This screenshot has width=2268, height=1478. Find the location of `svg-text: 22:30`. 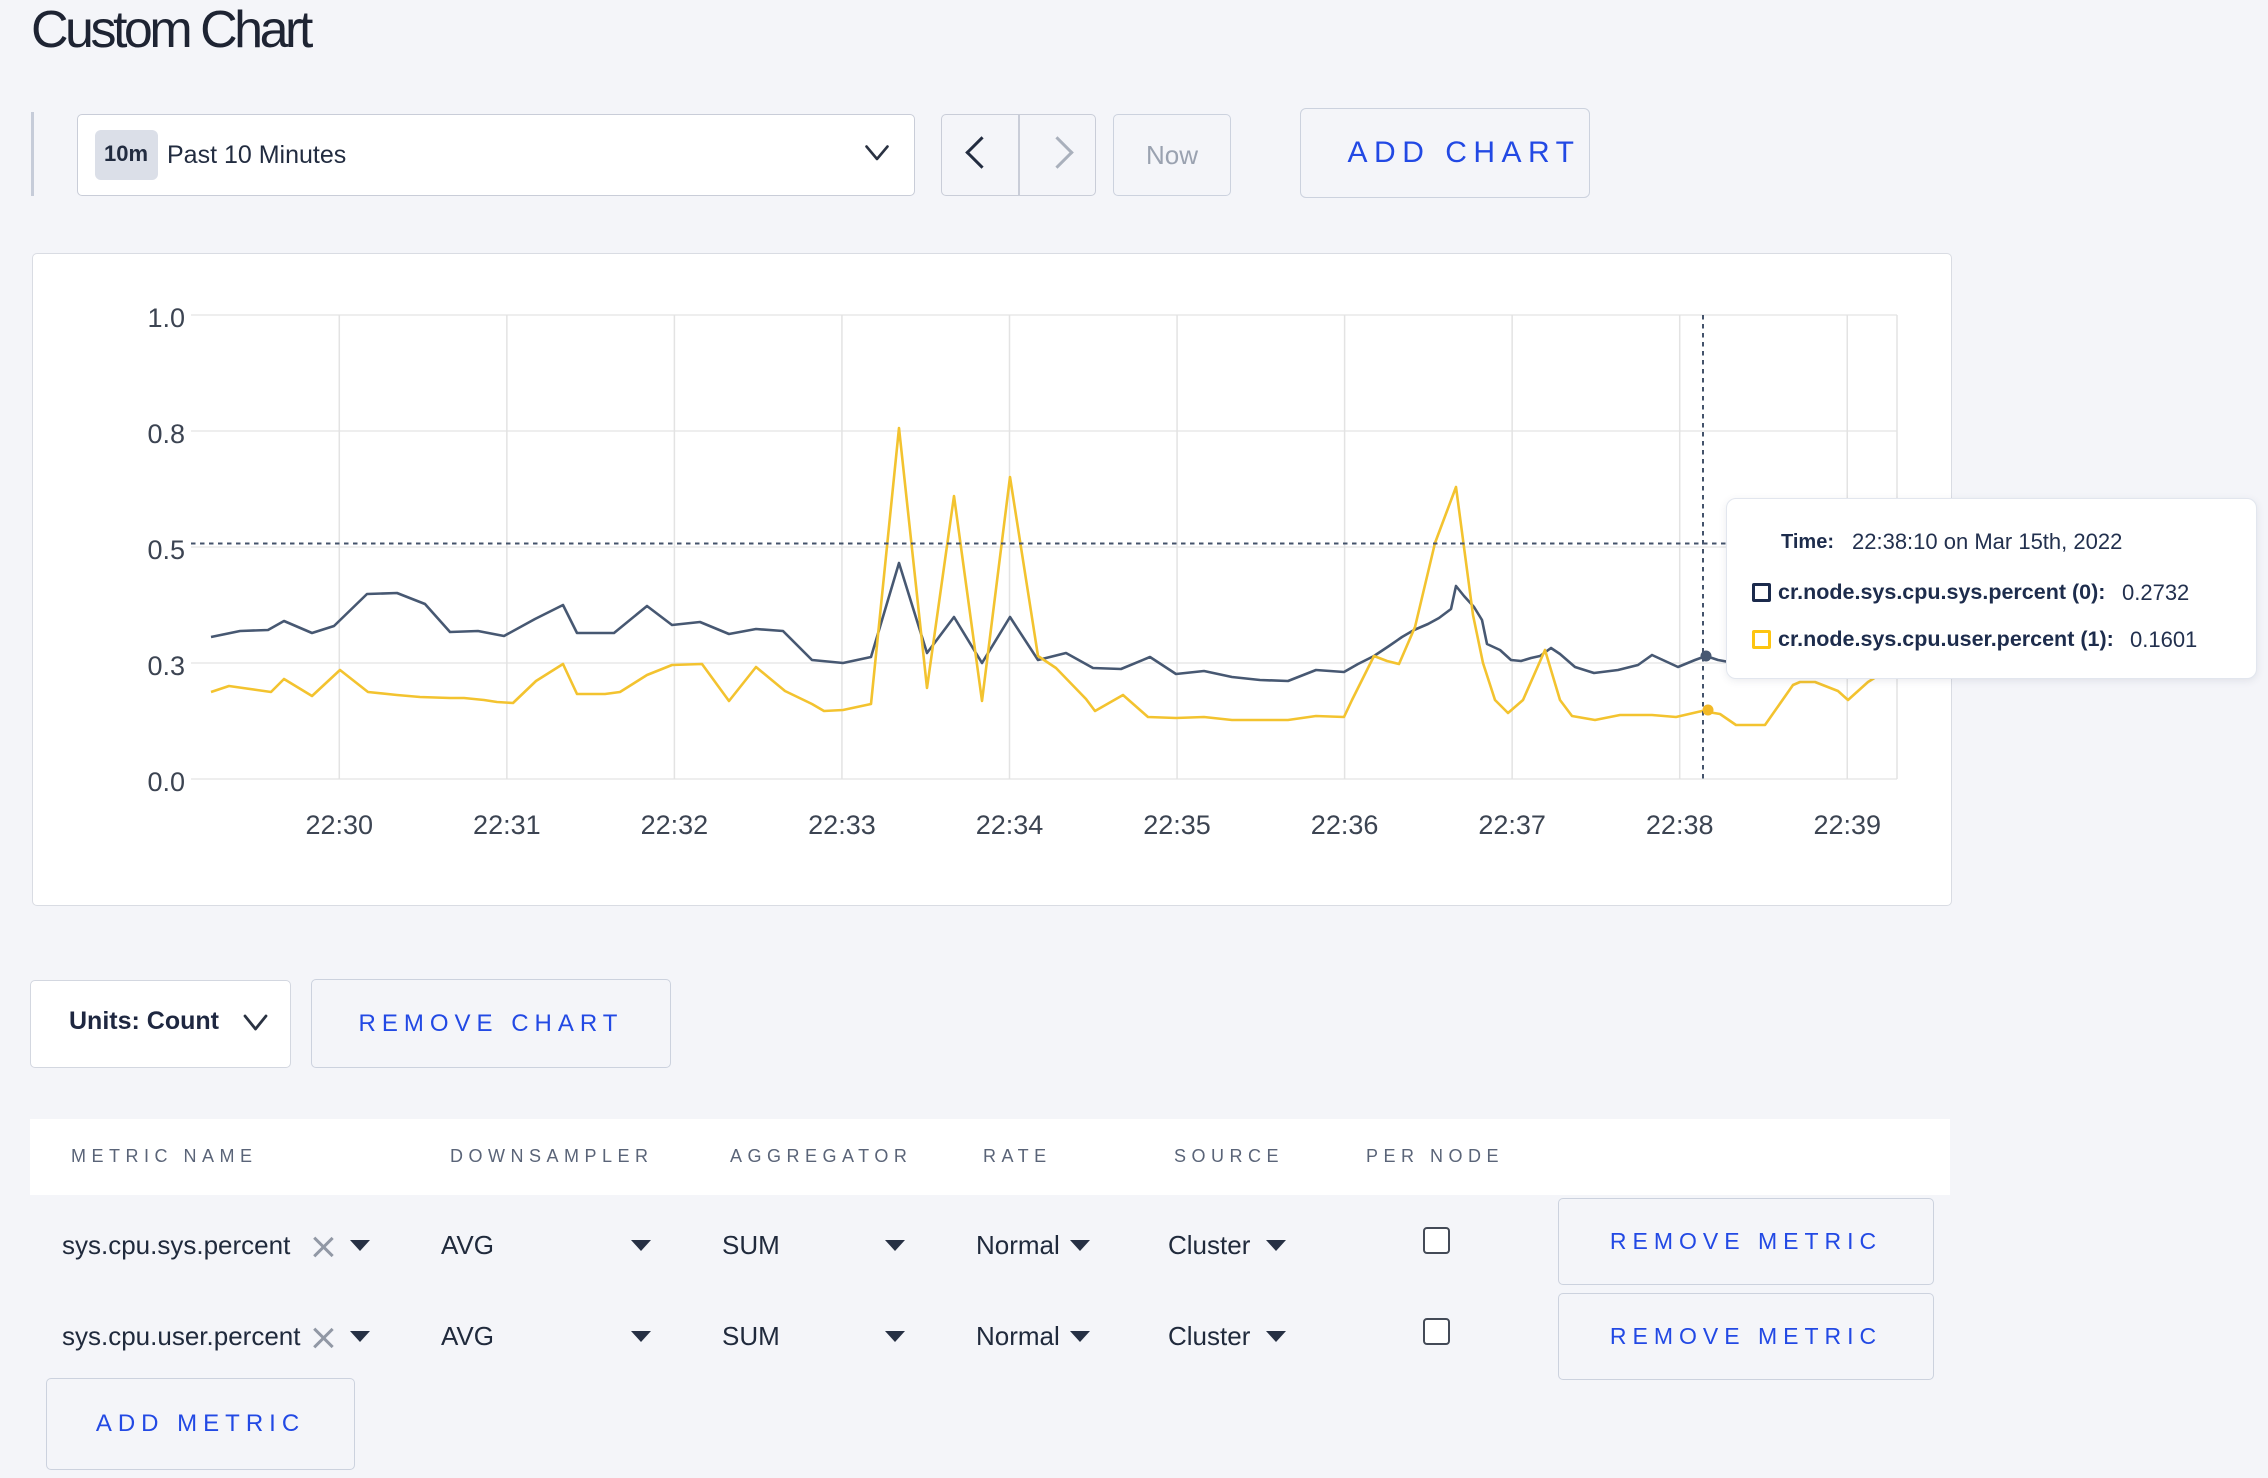

svg-text: 22:30 is located at coordinates (340, 825).